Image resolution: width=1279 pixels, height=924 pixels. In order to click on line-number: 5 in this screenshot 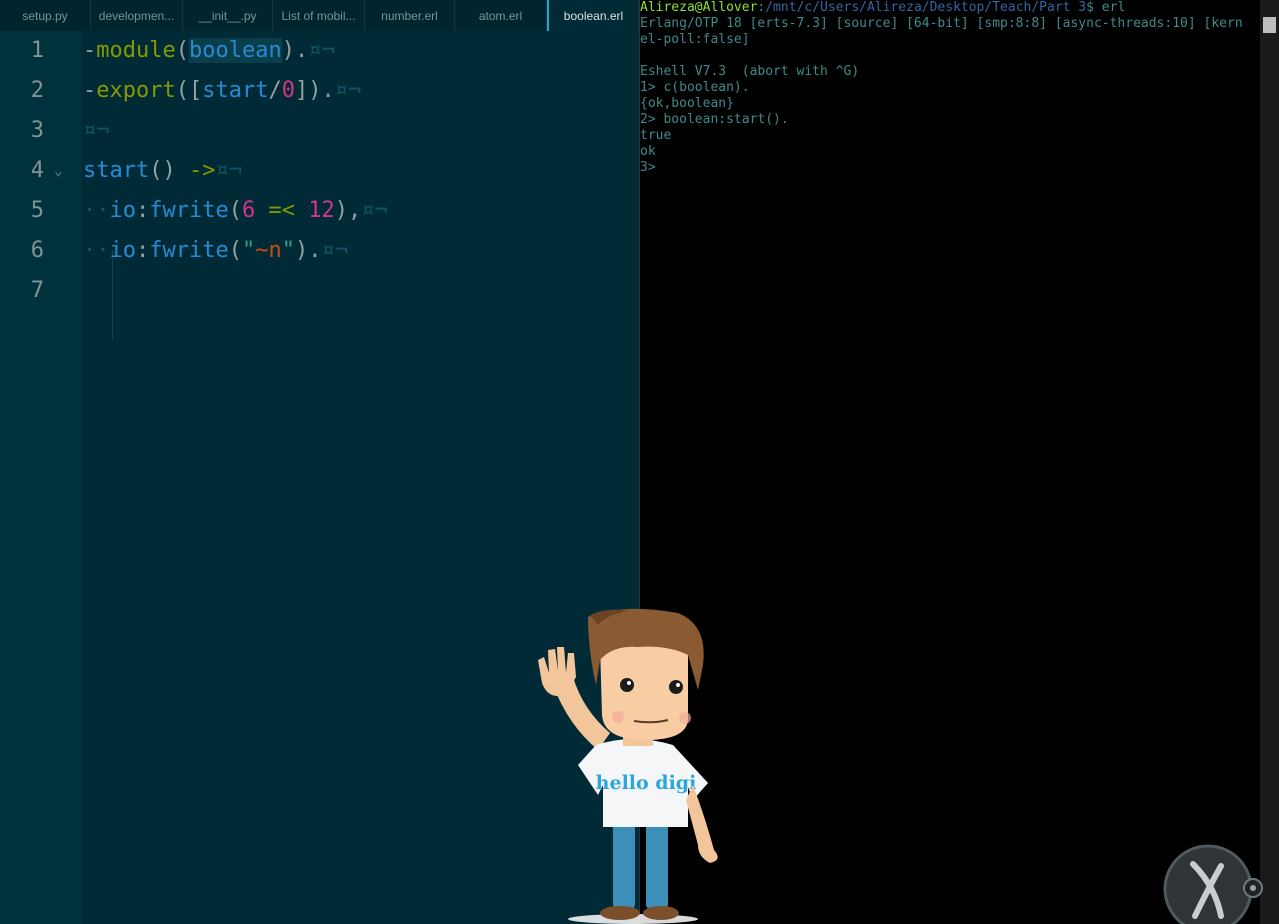, I will do `click(37, 210)`.